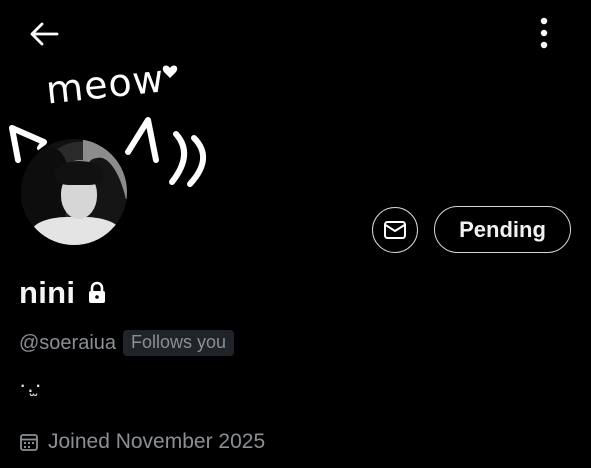 Image resolution: width=591 pixels, height=468 pixels. I want to click on heart-doodle, so click(170, 71).